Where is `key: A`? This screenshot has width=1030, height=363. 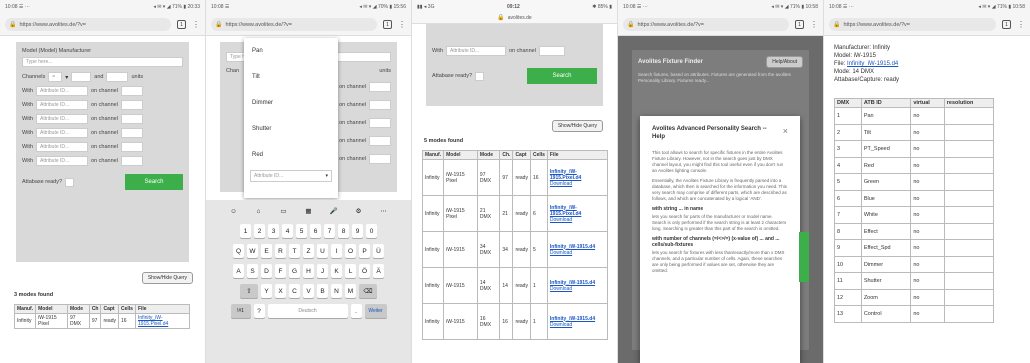 key: A is located at coordinates (238, 271).